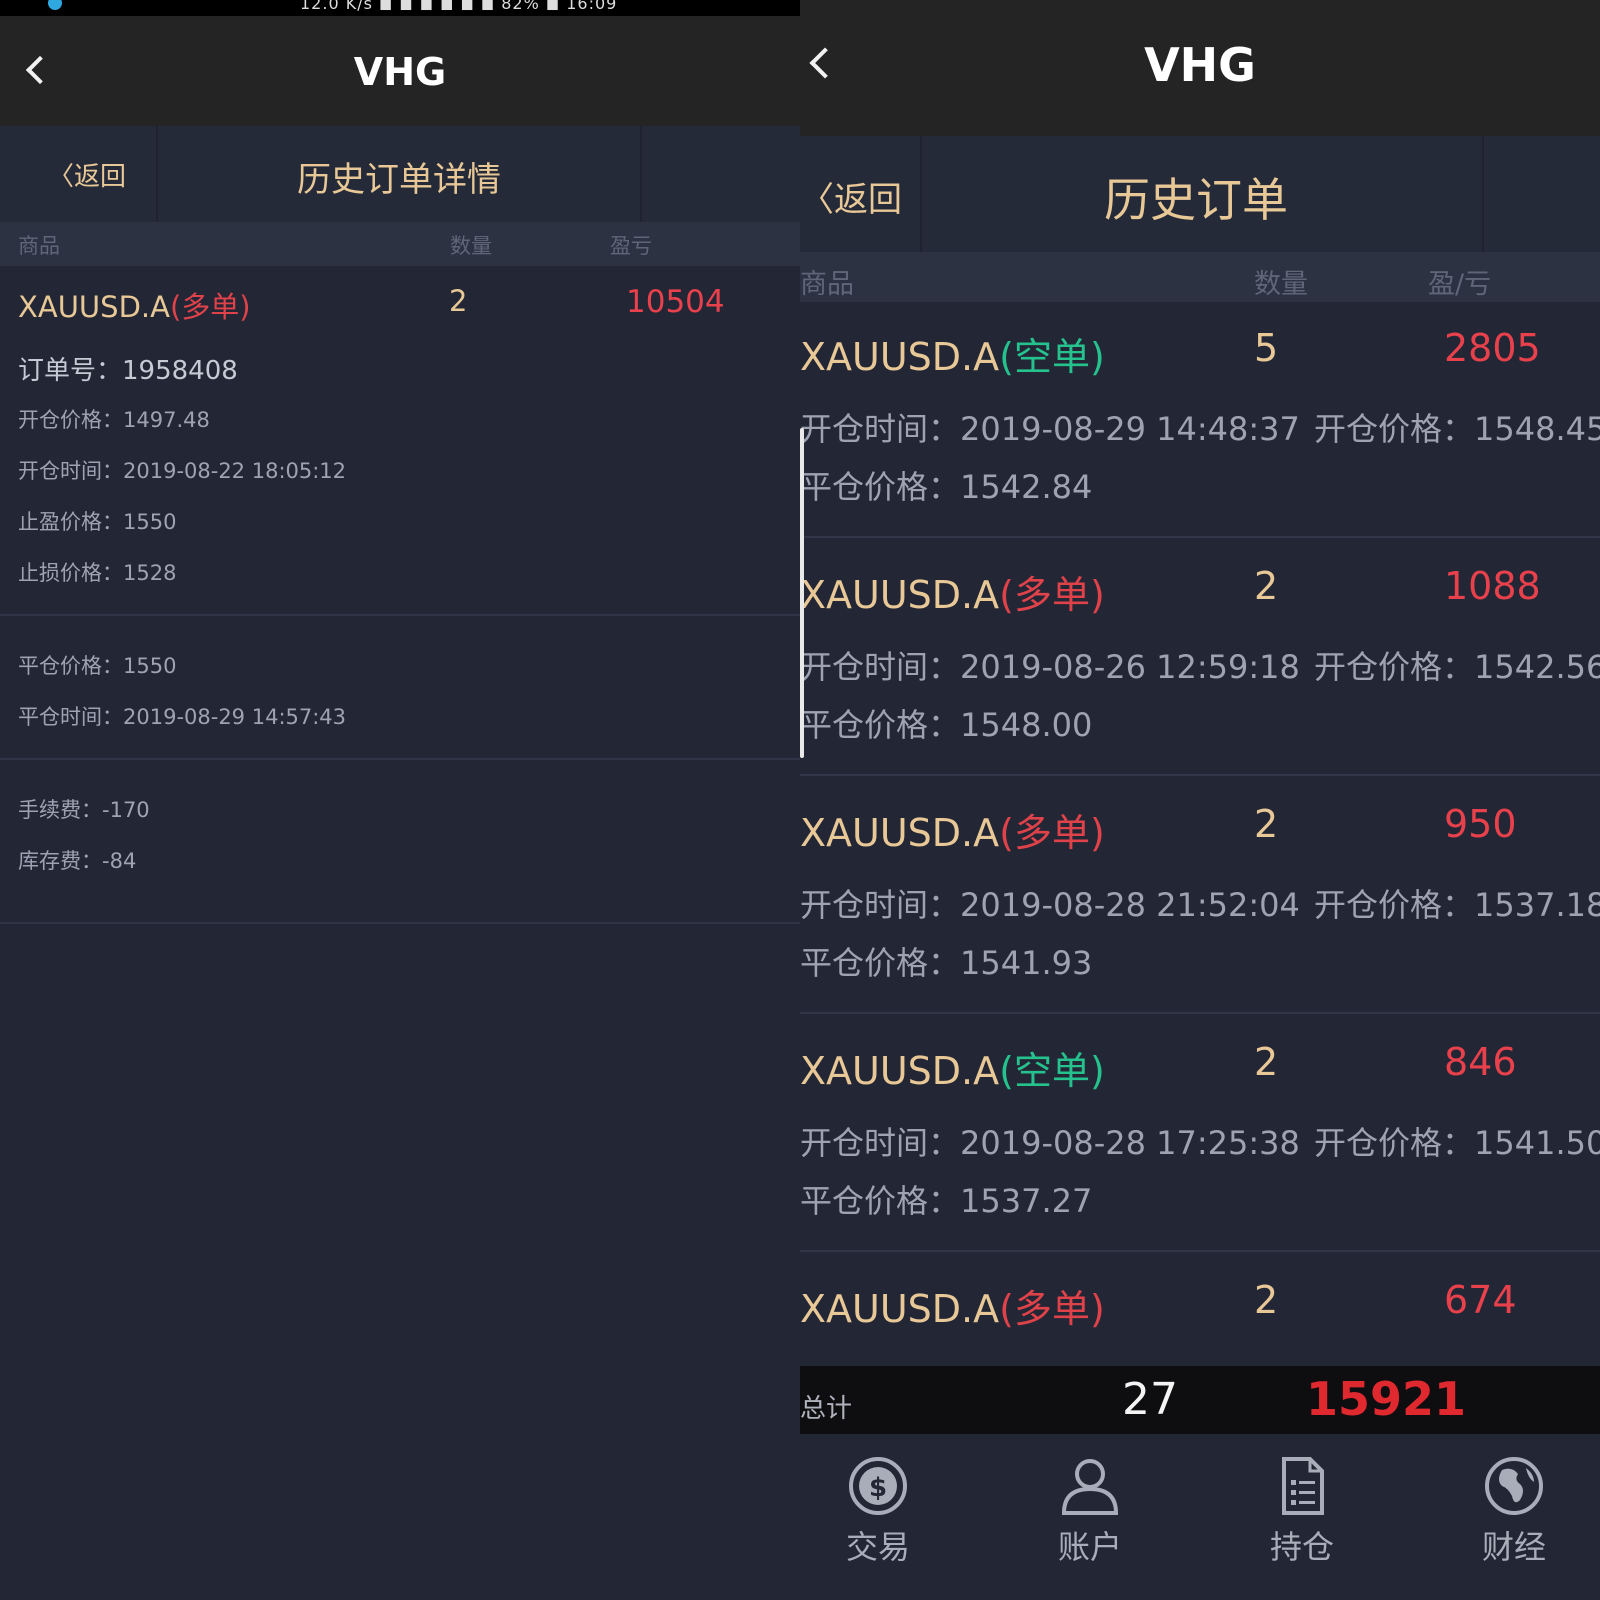  Describe the element at coordinates (946, 725) in the screenshot. I see `close-price: 平仓价格：1548.00` at that location.